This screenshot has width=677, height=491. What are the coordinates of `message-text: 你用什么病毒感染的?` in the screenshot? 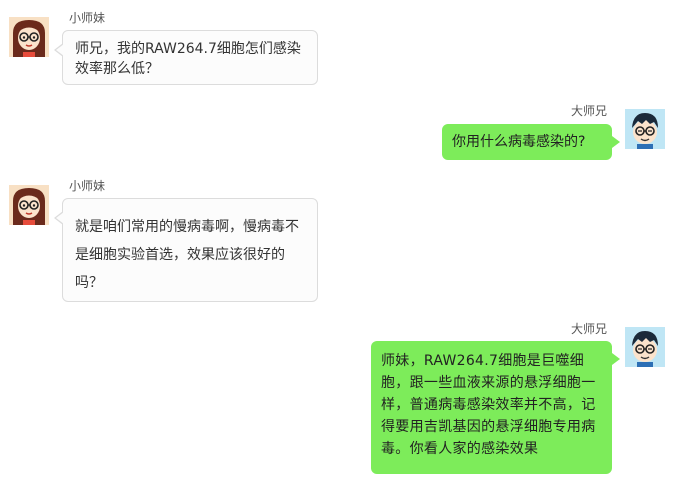 It's located at (519, 142).